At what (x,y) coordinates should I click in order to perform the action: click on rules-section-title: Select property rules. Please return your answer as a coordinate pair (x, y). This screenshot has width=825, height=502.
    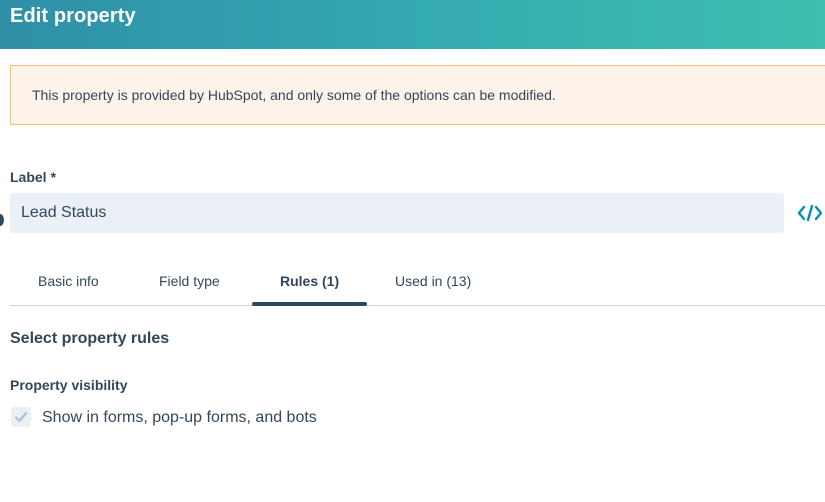
    Looking at the image, I should click on (90, 338).